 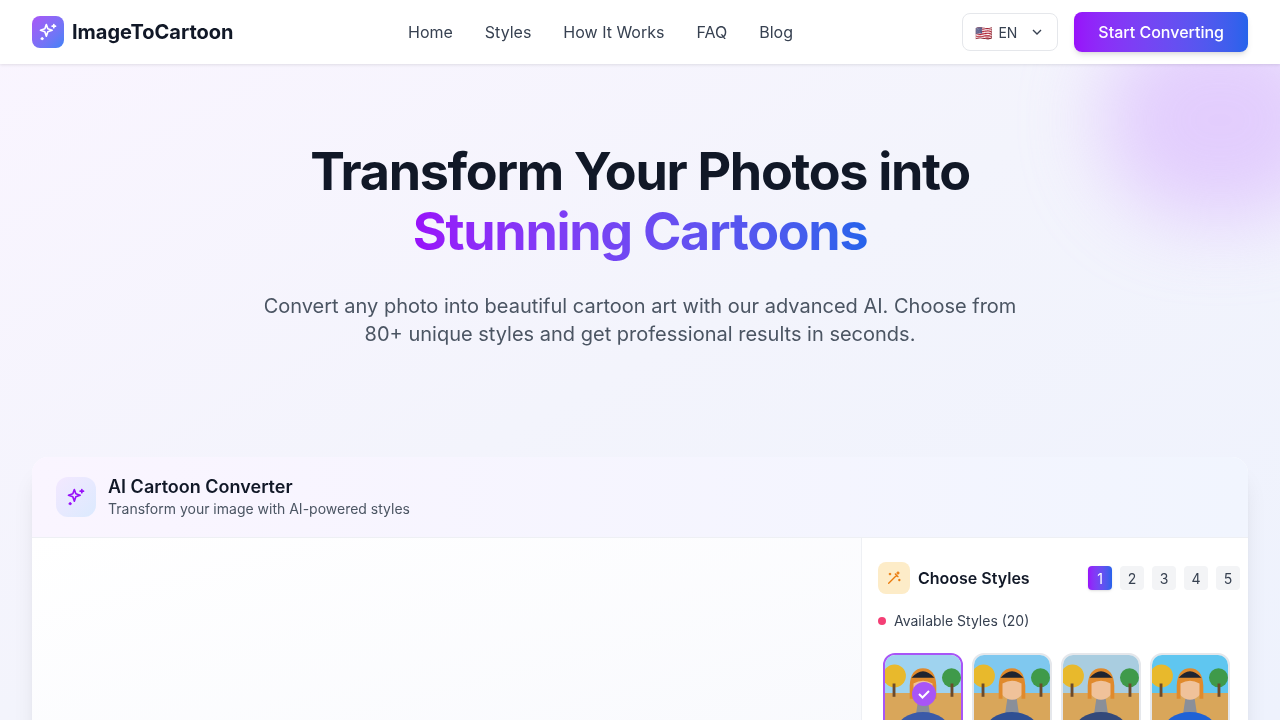 I want to click on hero-subtitle: Convert any photo into beautiful cartoon art with our advanced AI. Choose from 80+ unique styles and get professional results in seconds., so click(x=640, y=320).